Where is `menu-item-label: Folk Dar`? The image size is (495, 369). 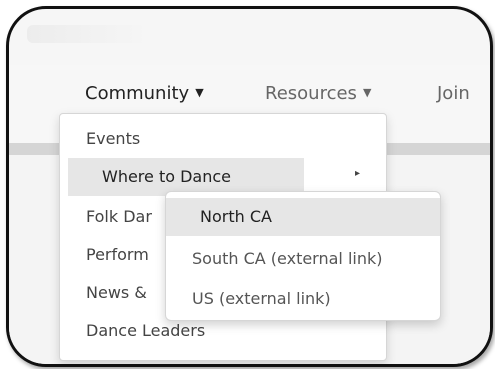
menu-item-label: Folk Dar is located at coordinates (119, 216).